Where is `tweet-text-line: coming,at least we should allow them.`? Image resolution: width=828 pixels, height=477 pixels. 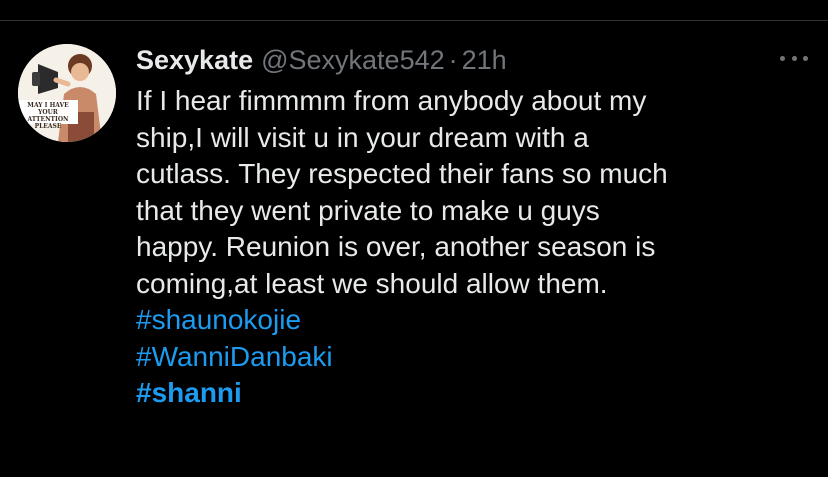 tweet-text-line: coming,at least we should allow them. is located at coordinates (372, 283).